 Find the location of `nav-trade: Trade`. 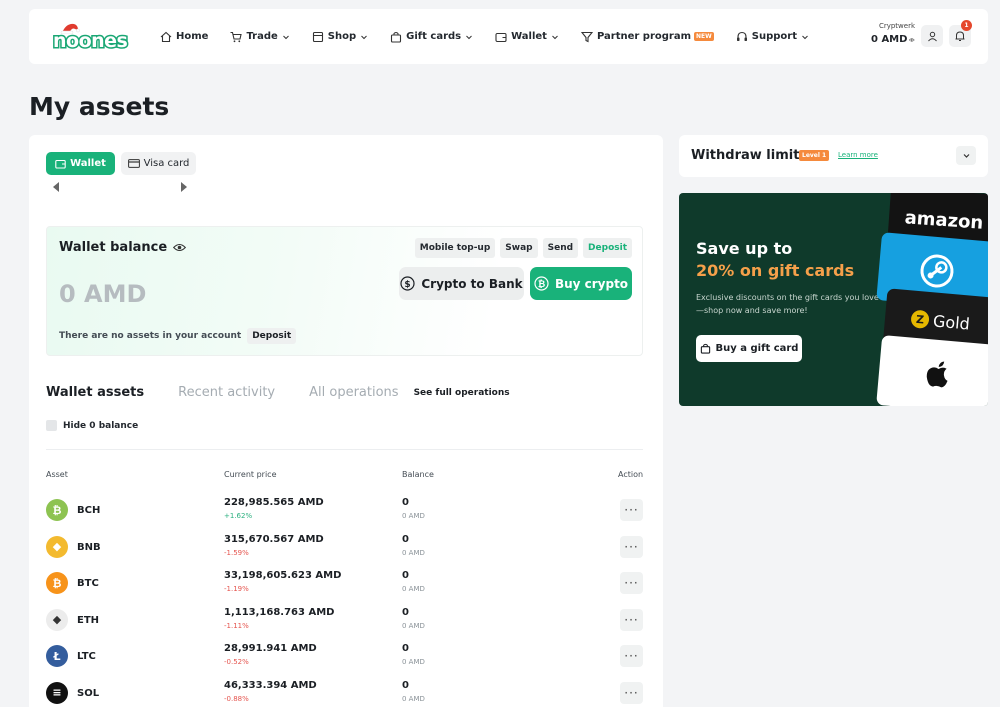

nav-trade: Trade is located at coordinates (259, 37).